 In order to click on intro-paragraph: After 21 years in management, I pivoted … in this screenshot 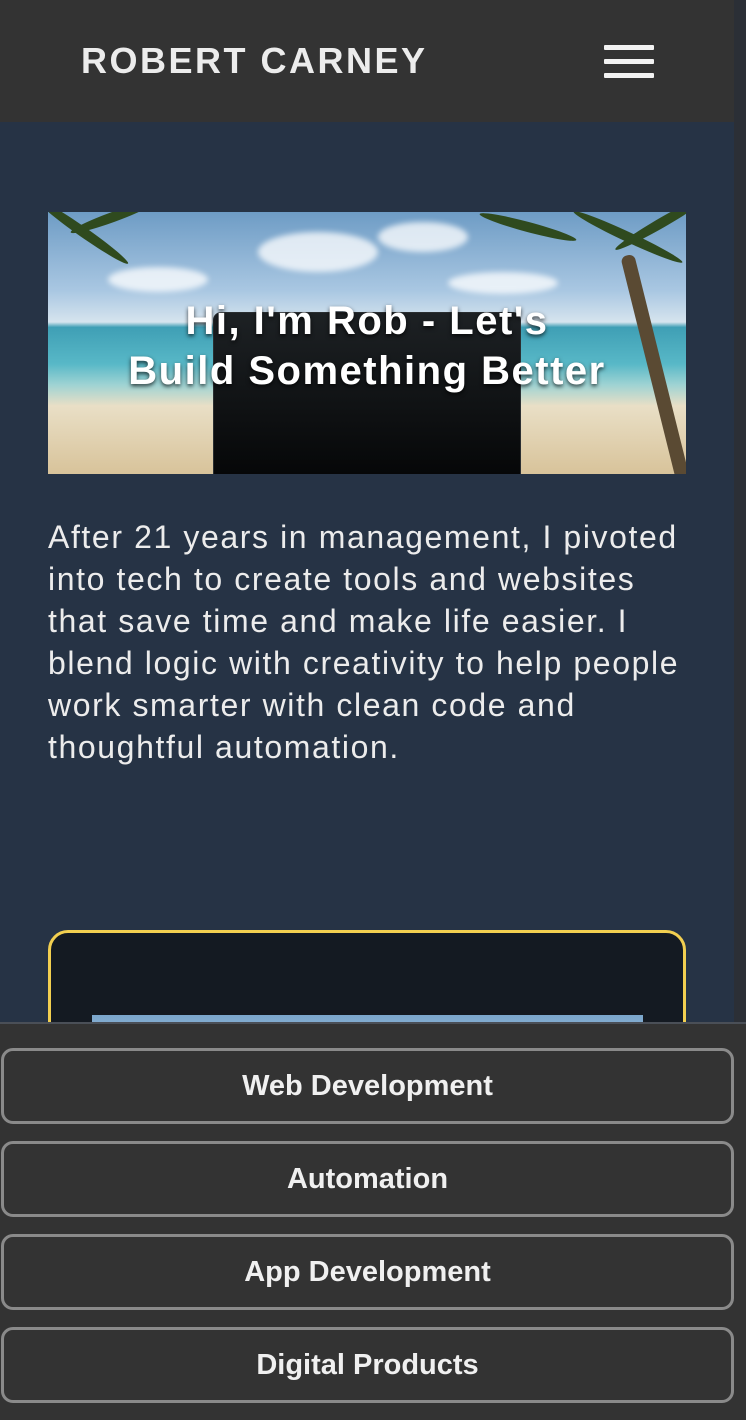, I will do `click(364, 642)`.